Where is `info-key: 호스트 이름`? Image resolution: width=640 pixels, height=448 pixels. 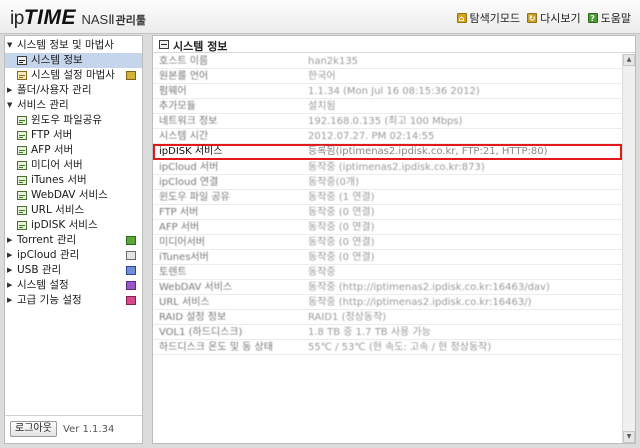 info-key: 호스트 이름 is located at coordinates (184, 61).